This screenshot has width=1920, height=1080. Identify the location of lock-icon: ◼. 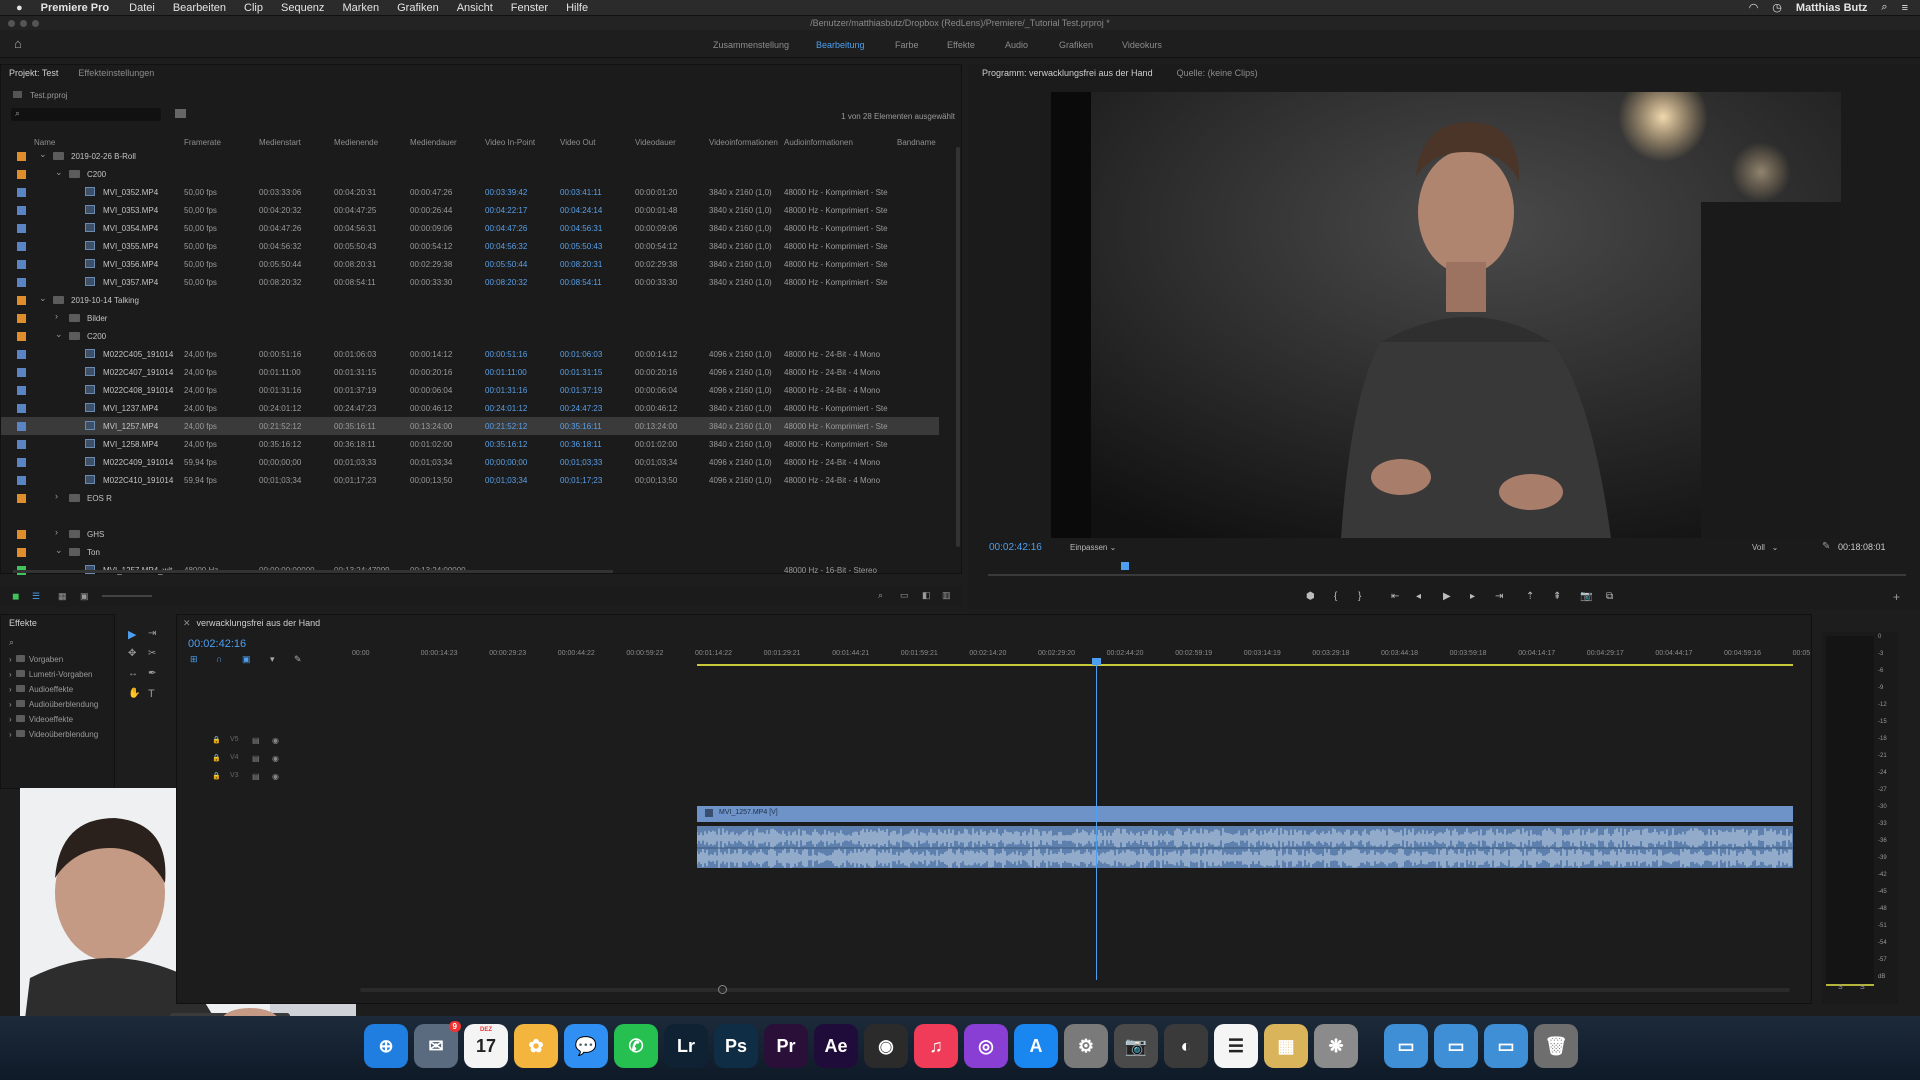
(15, 596).